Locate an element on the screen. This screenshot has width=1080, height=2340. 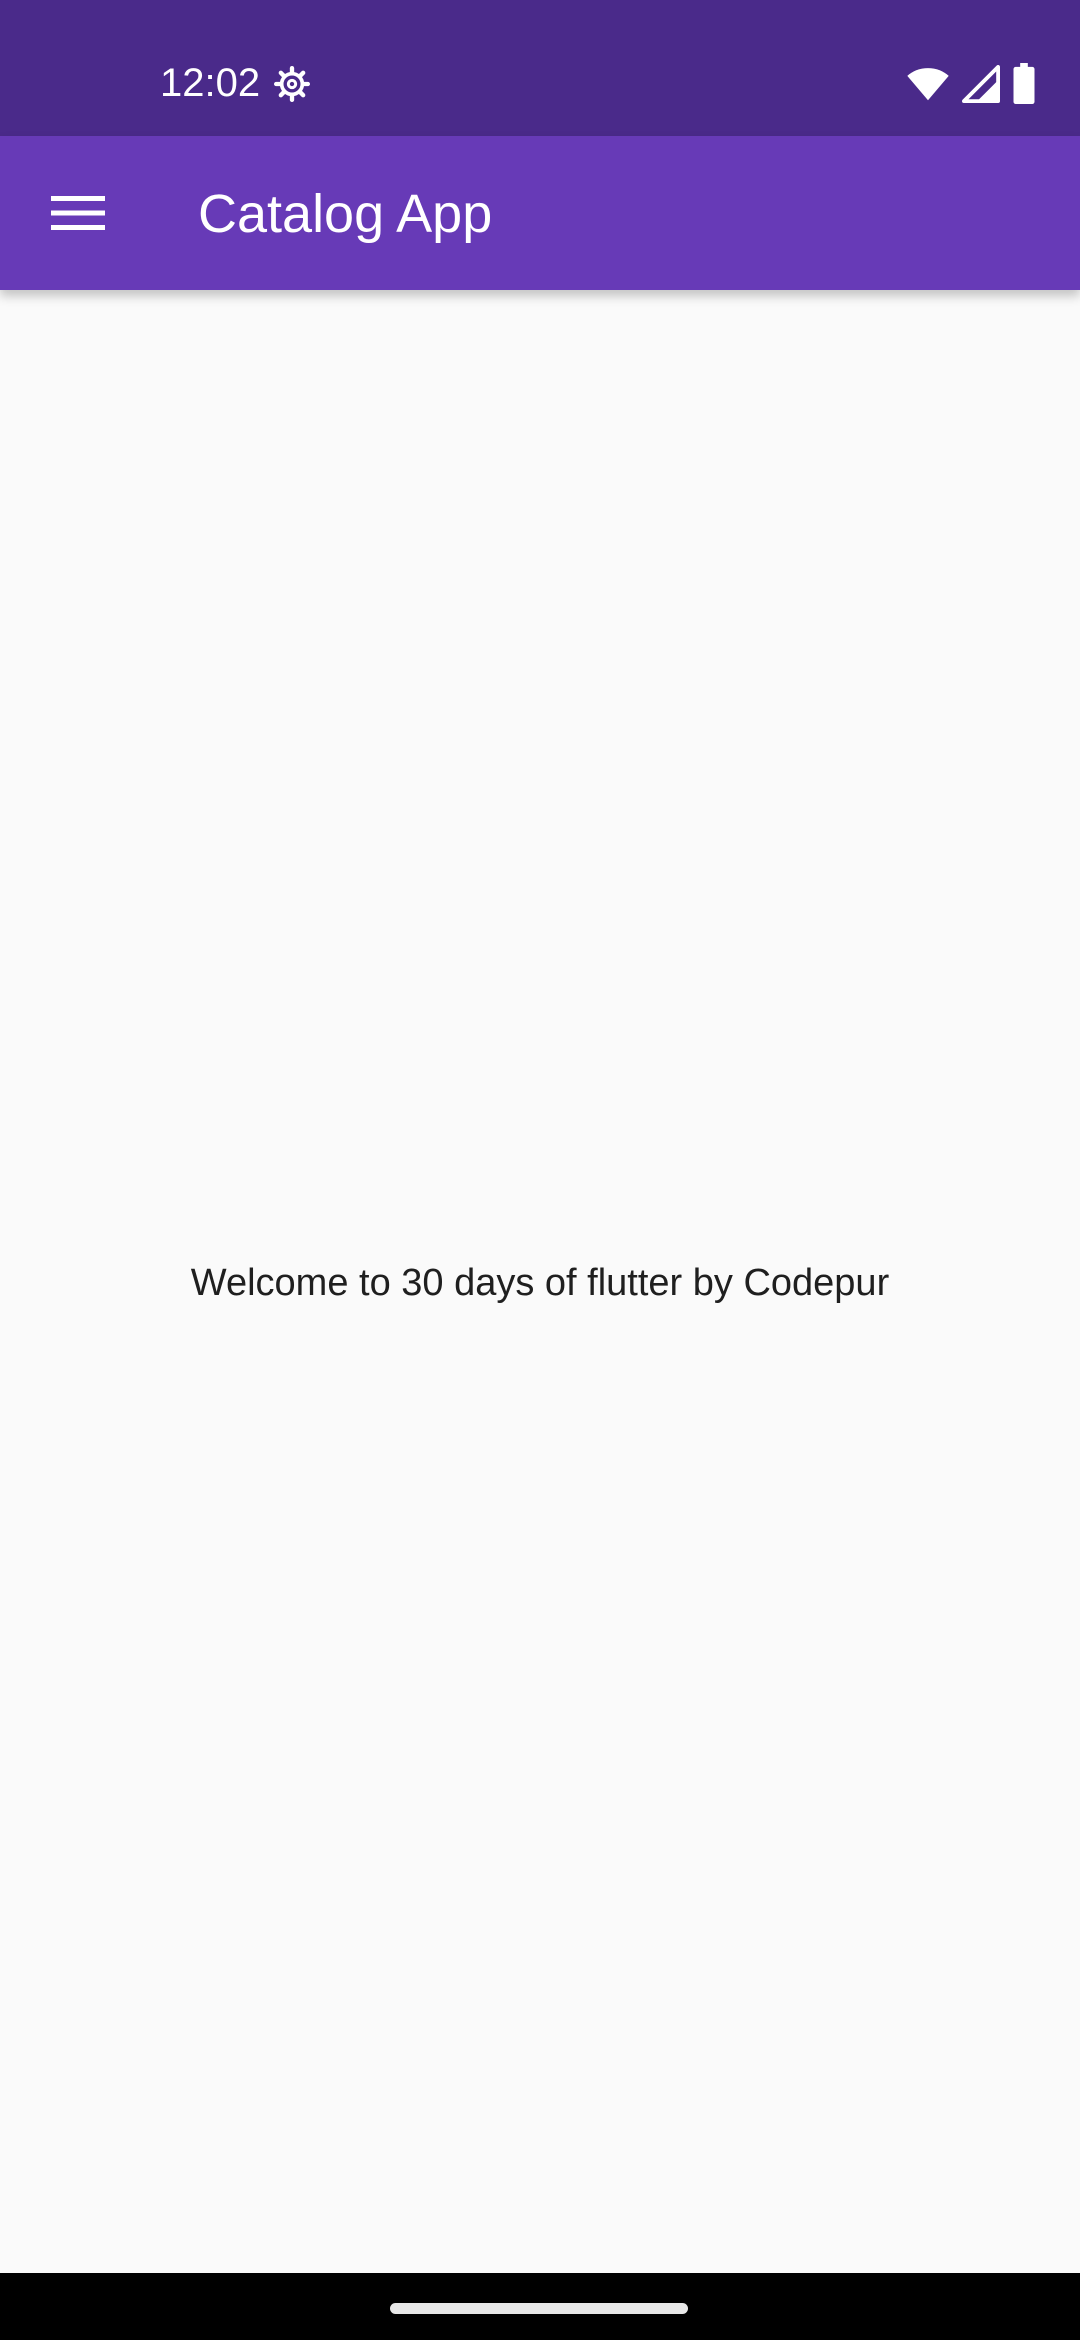
status-time: 12:02 is located at coordinates (210, 83).